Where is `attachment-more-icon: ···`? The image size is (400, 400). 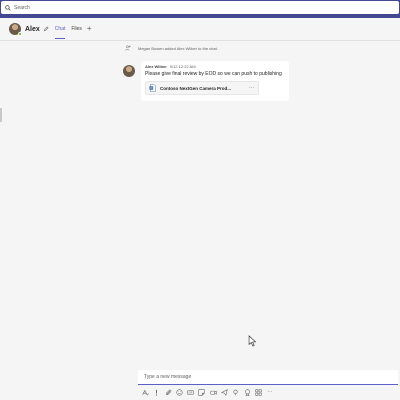
attachment-more-icon: ··· is located at coordinates (251, 88).